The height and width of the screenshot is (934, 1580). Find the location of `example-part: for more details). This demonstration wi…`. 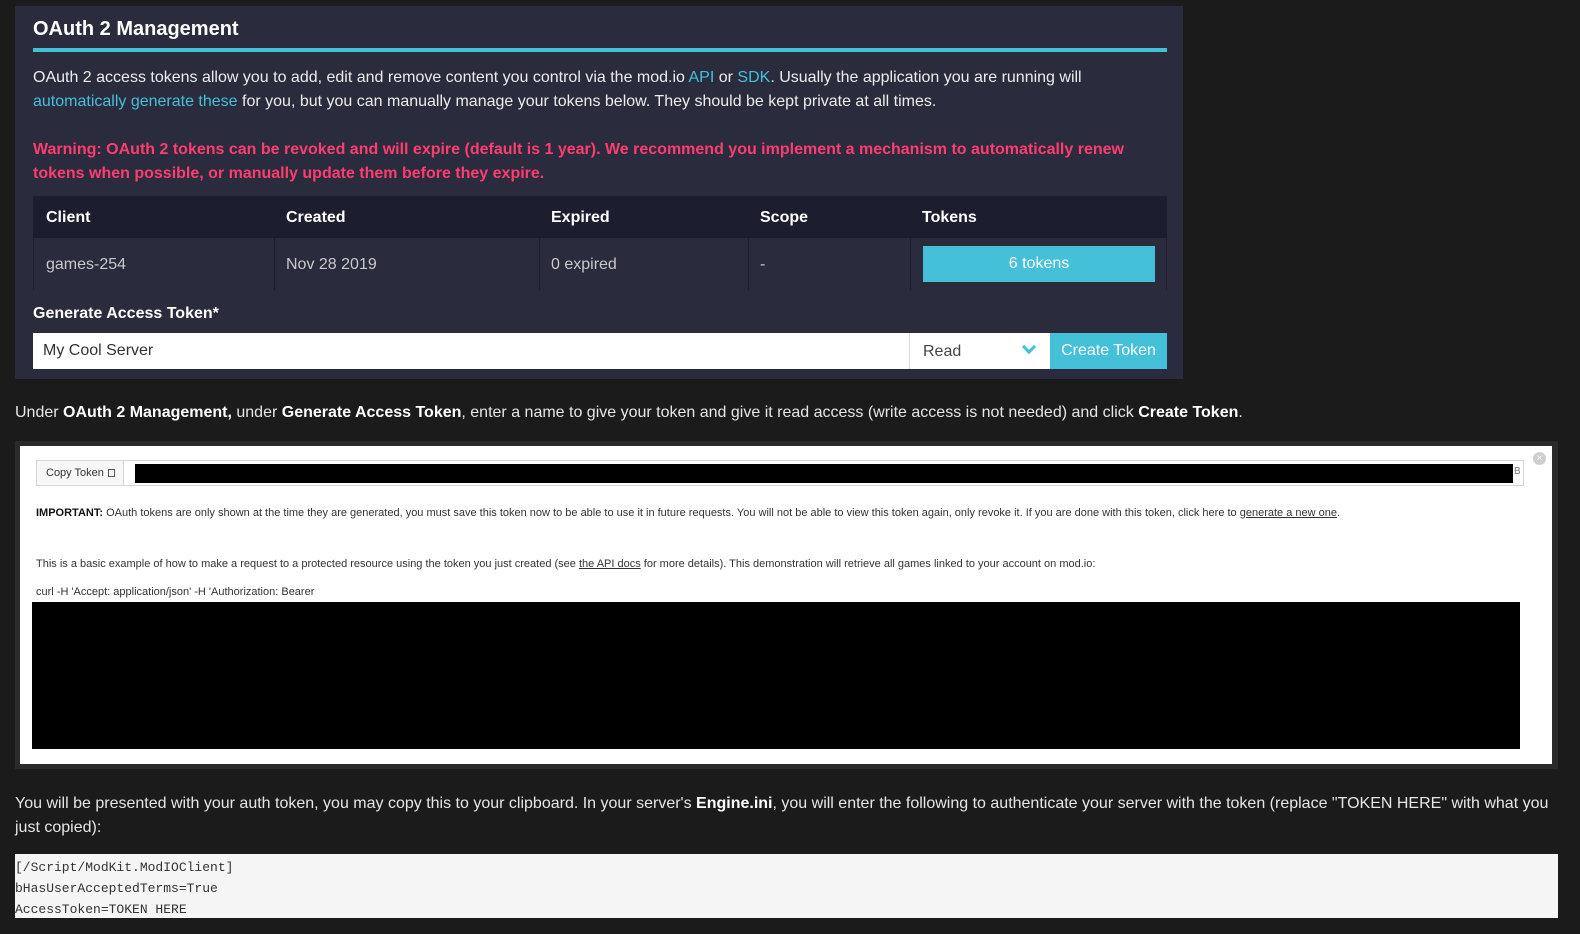

example-part: for more details). This demonstration wi… is located at coordinates (868, 564).